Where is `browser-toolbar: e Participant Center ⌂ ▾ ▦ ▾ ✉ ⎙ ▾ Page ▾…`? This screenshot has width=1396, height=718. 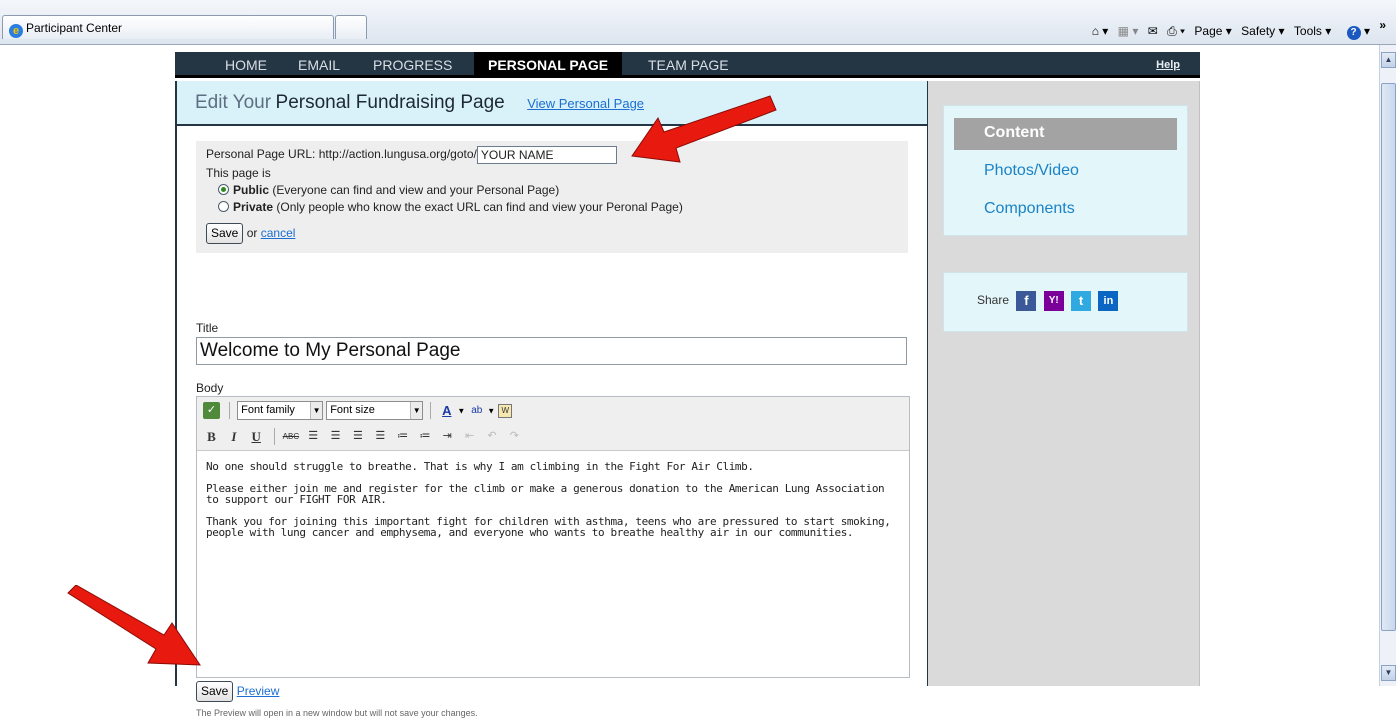
browser-toolbar: e Participant Center ⌂ ▾ ▦ ▾ ✉ ⎙ ▾ Page ▾… is located at coordinates (698, 22).